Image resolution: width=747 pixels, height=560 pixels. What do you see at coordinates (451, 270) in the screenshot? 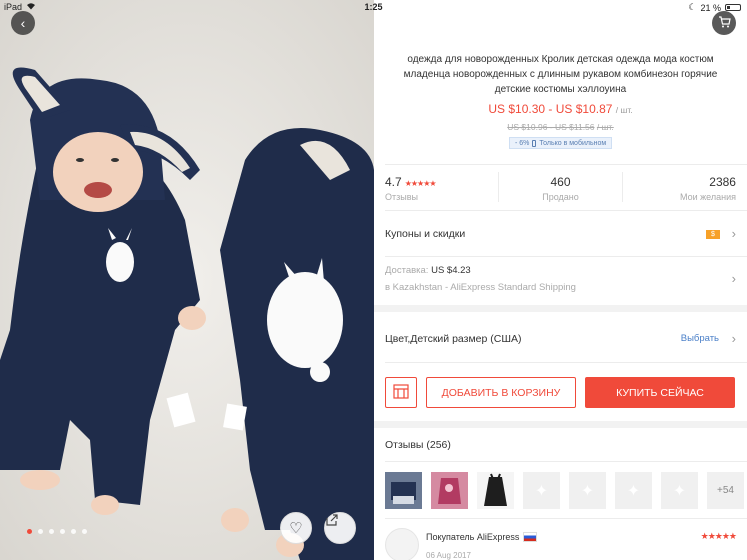
I see `shipping-cost: US $4.23` at bounding box center [451, 270].